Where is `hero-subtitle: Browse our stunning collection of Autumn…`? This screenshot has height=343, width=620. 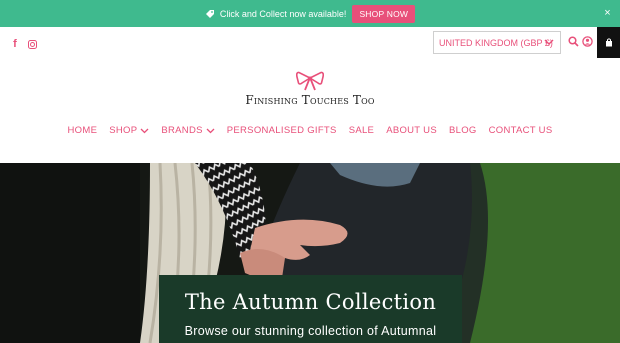 hero-subtitle: Browse our stunning collection of Autumn… is located at coordinates (310, 331).